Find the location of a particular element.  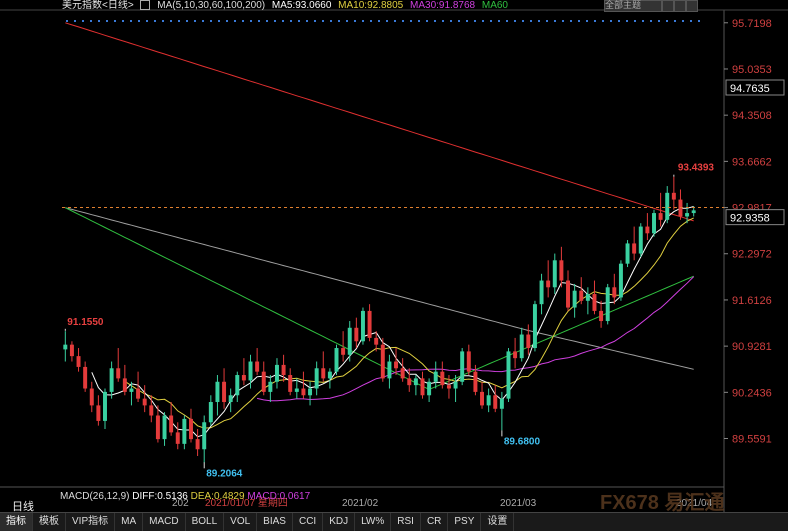

y-tick-label: 90.9281 is located at coordinates (752, 347).